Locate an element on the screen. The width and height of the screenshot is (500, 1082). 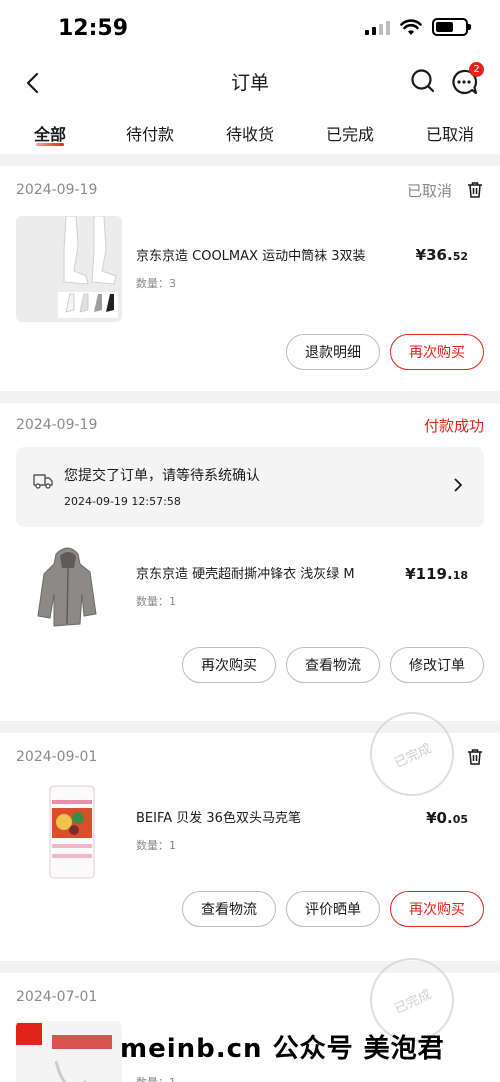
product-price: ¥36.52 is located at coordinates (442, 255).